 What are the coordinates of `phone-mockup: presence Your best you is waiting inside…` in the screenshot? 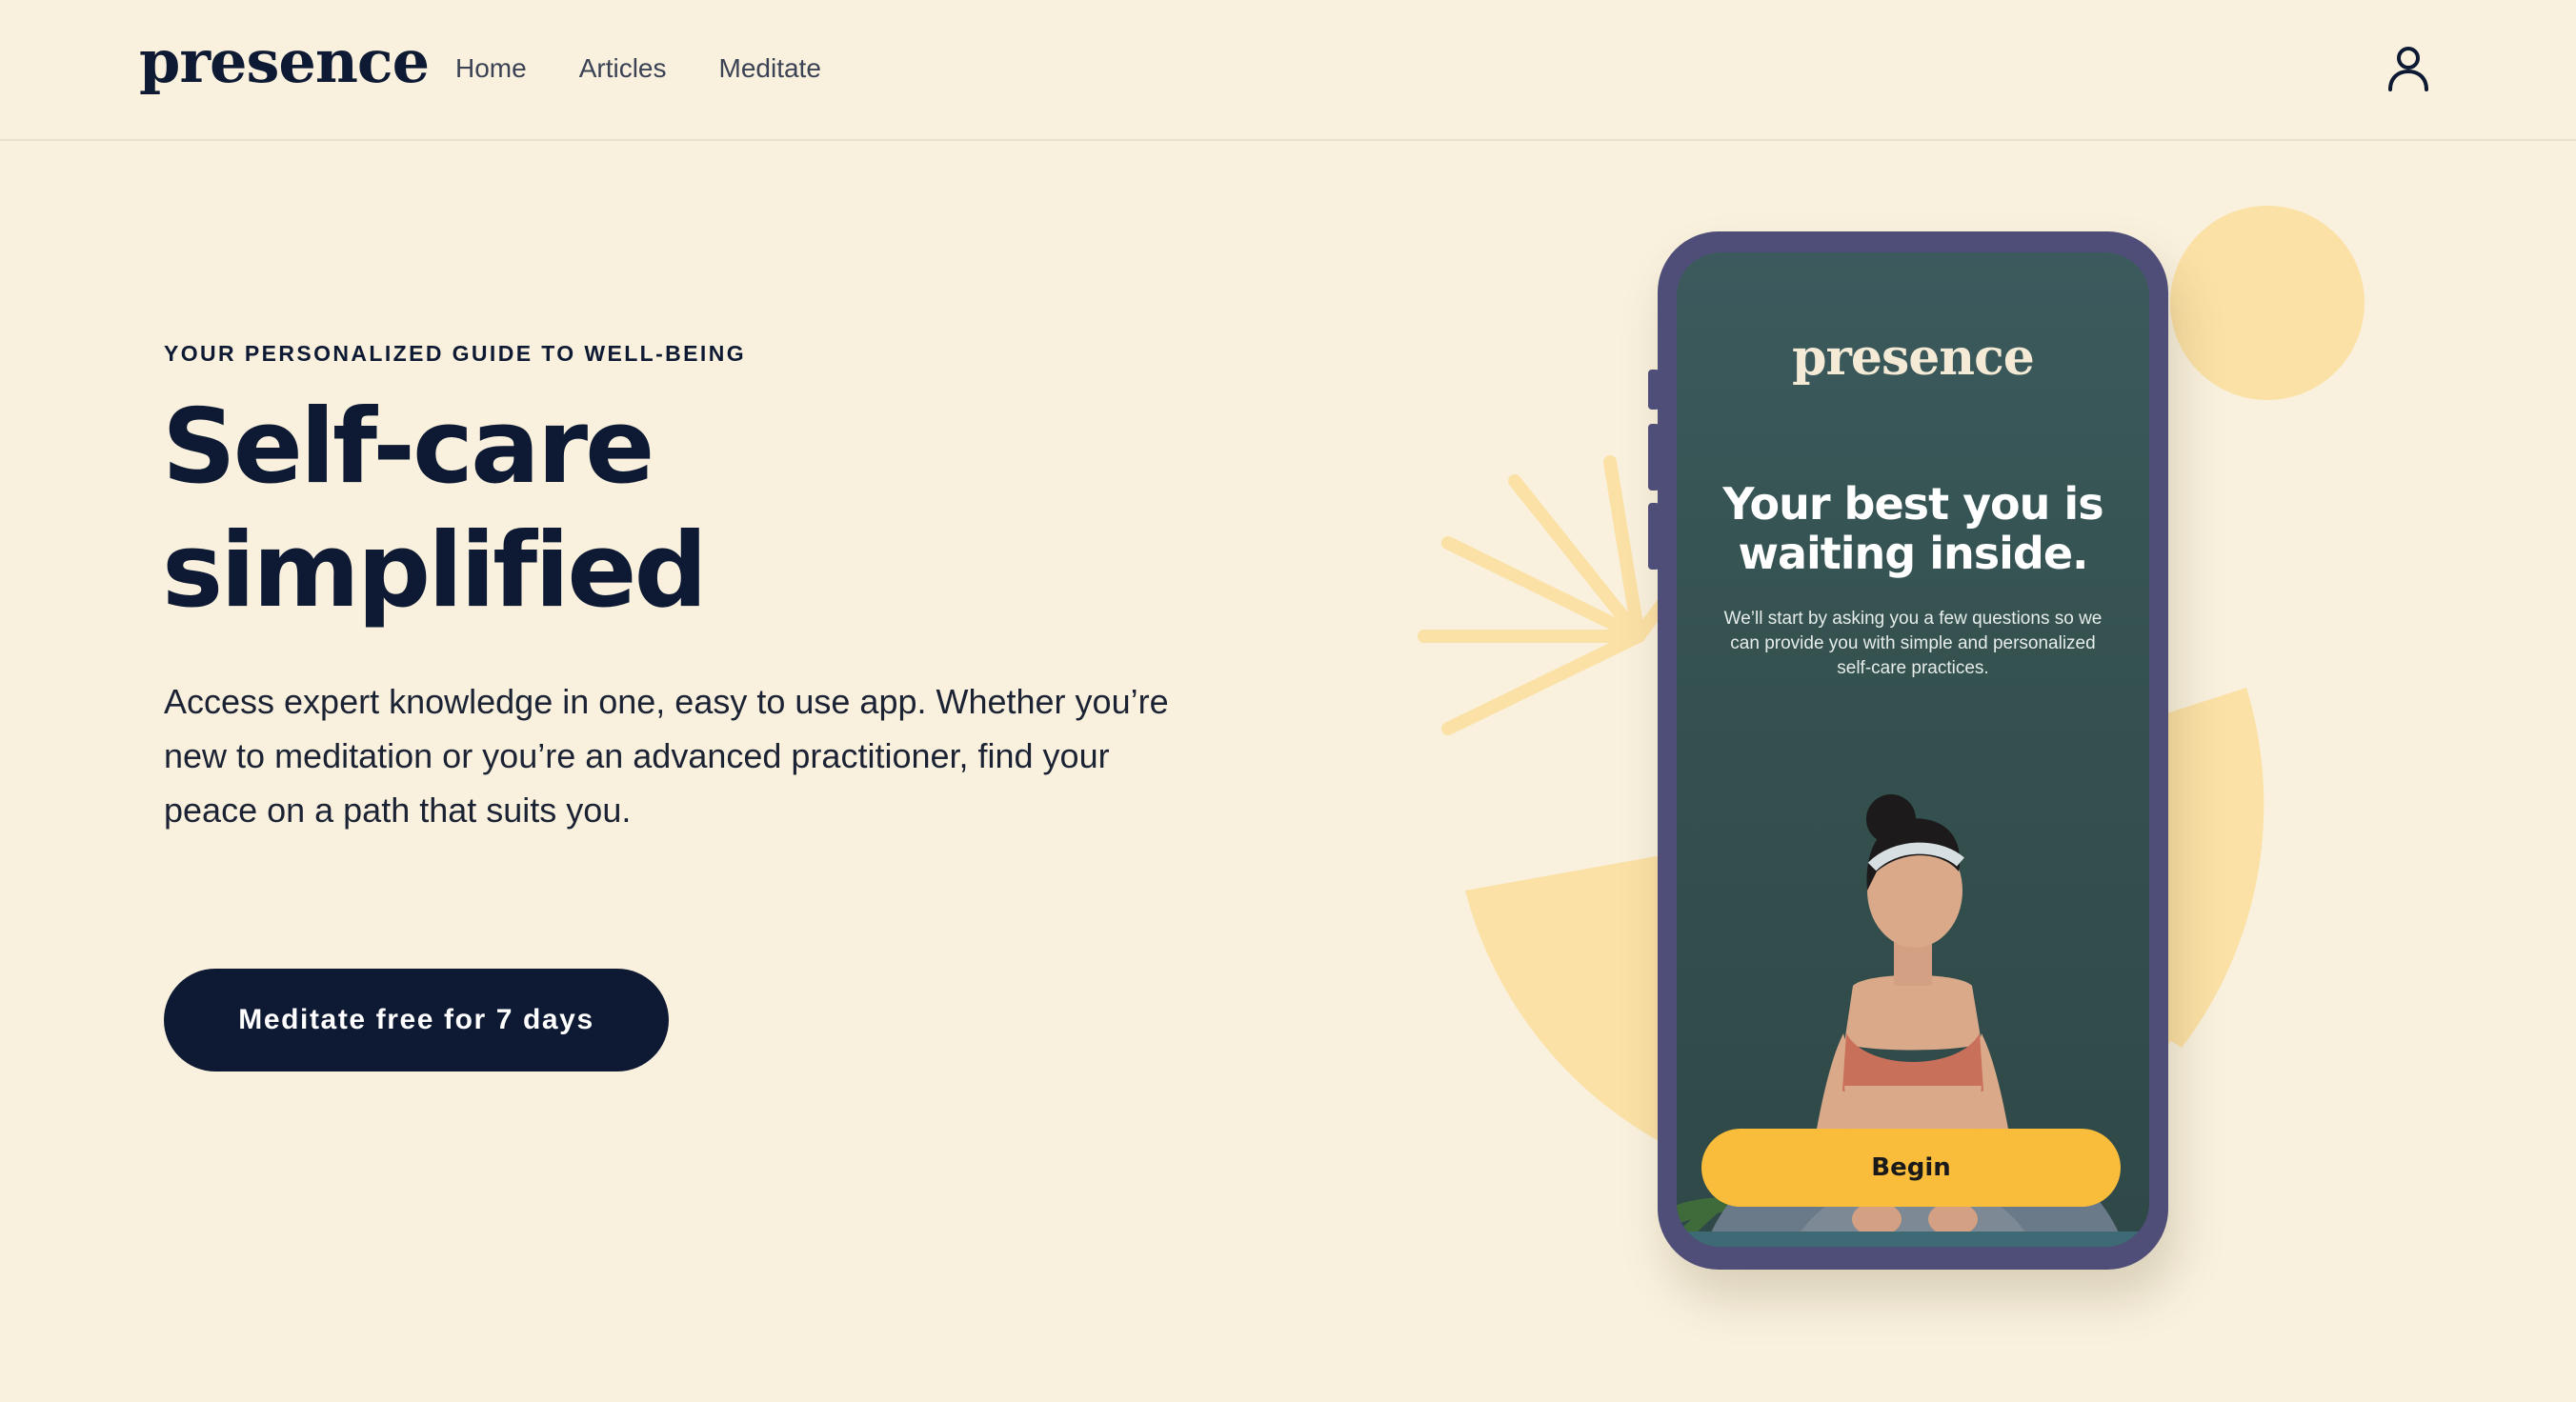 It's located at (1908, 750).